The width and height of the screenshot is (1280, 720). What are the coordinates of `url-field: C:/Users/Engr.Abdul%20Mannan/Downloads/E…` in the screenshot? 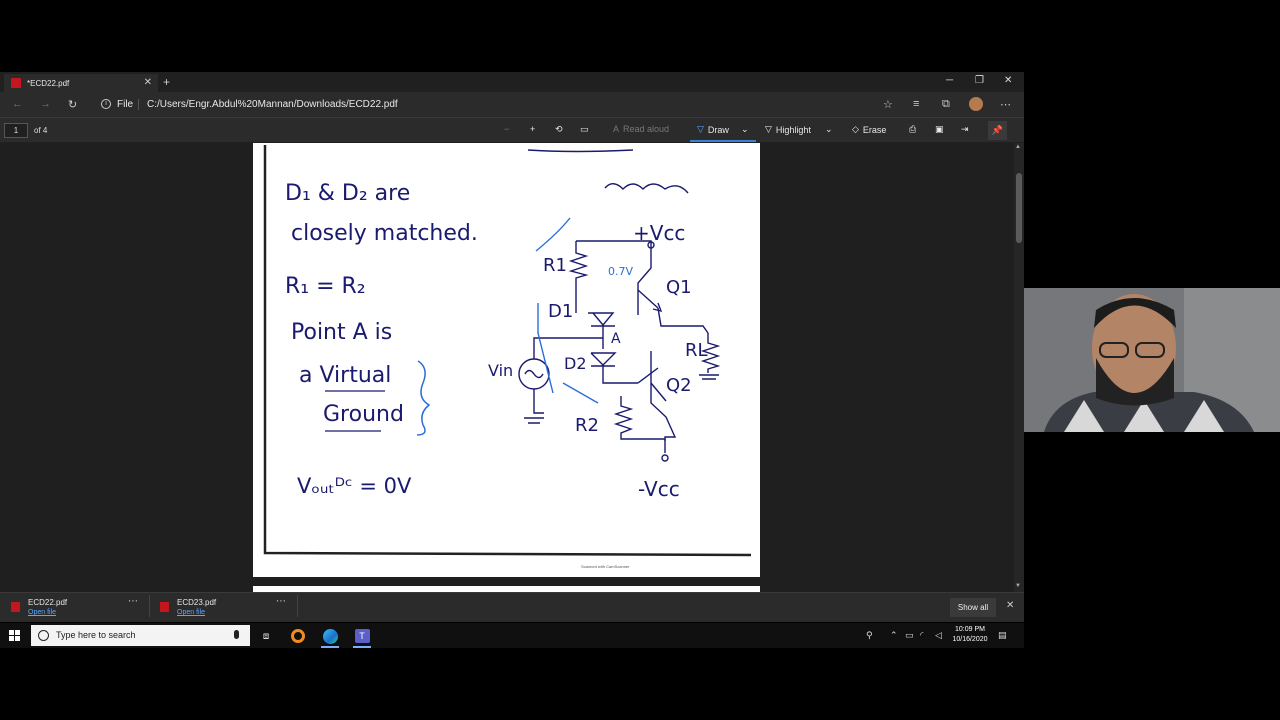 It's located at (272, 104).